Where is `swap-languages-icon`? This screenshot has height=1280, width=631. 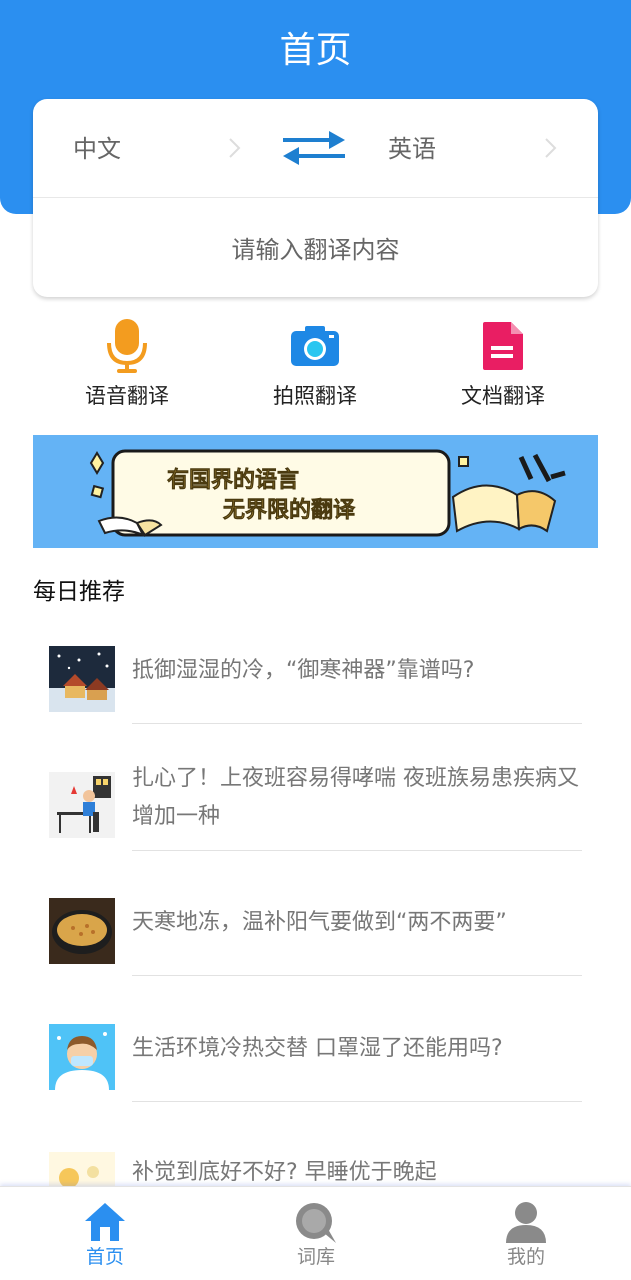
swap-languages-icon is located at coordinates (314, 148).